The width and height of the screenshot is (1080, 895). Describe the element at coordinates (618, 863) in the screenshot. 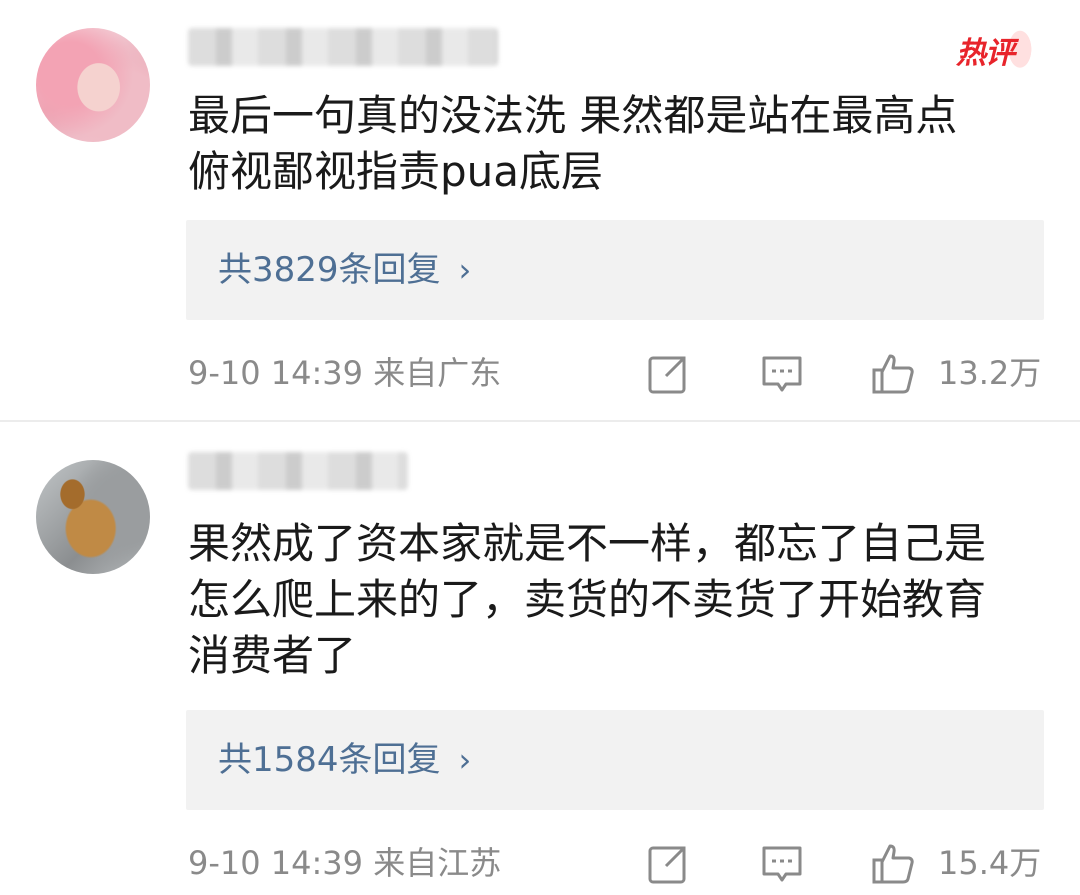

I see `comment-meta: 9-10 14:39 来自江苏 15.4万` at that location.